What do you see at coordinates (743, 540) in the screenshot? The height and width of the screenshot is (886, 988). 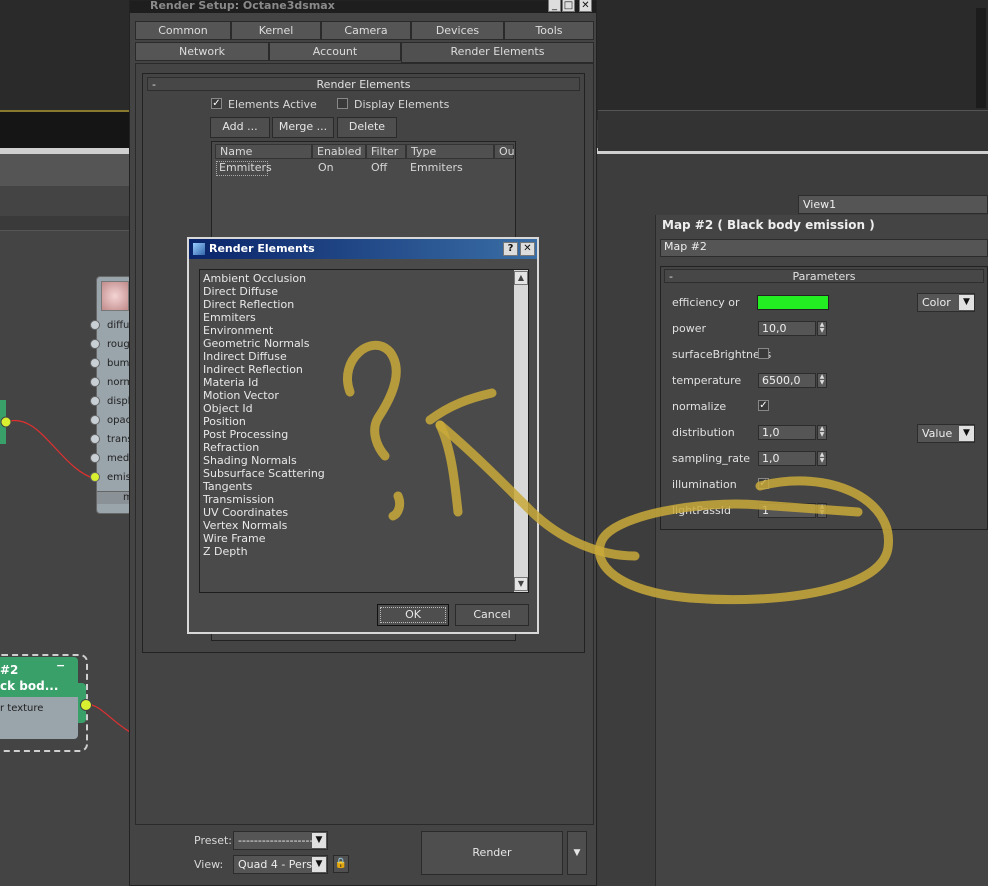 I see `circle-annotation` at bounding box center [743, 540].